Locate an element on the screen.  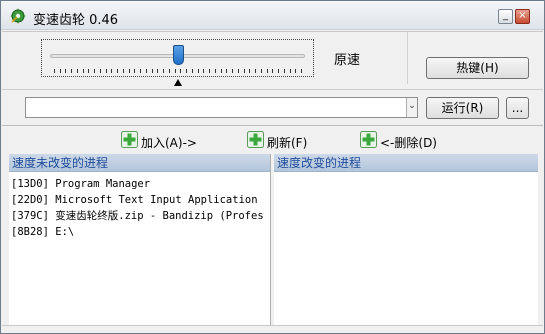
add-label: 加入(A)-> is located at coordinates (169, 143).